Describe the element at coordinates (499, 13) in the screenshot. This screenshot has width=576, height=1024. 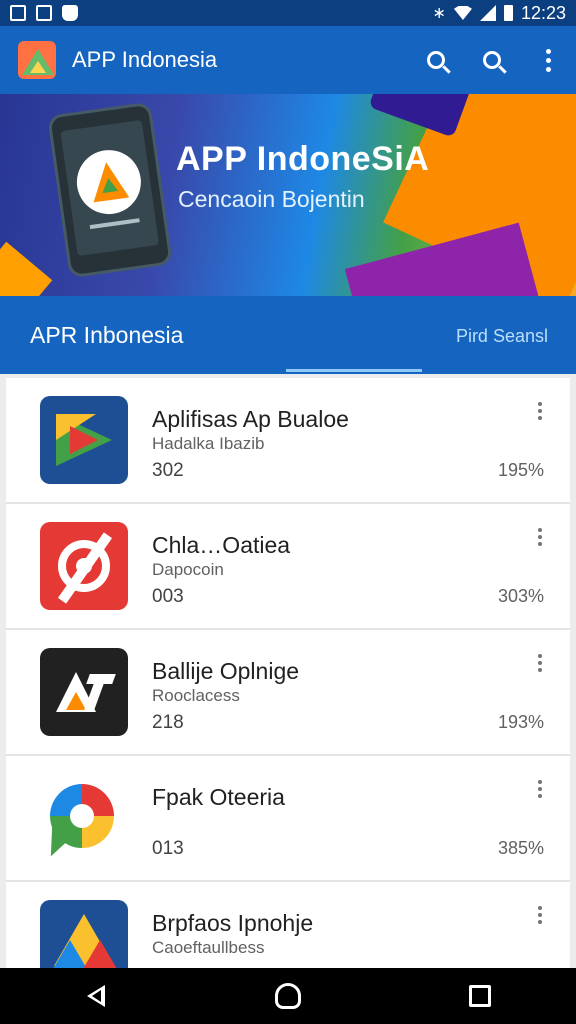
I see `status-right-icons: ∗ 12:23` at that location.